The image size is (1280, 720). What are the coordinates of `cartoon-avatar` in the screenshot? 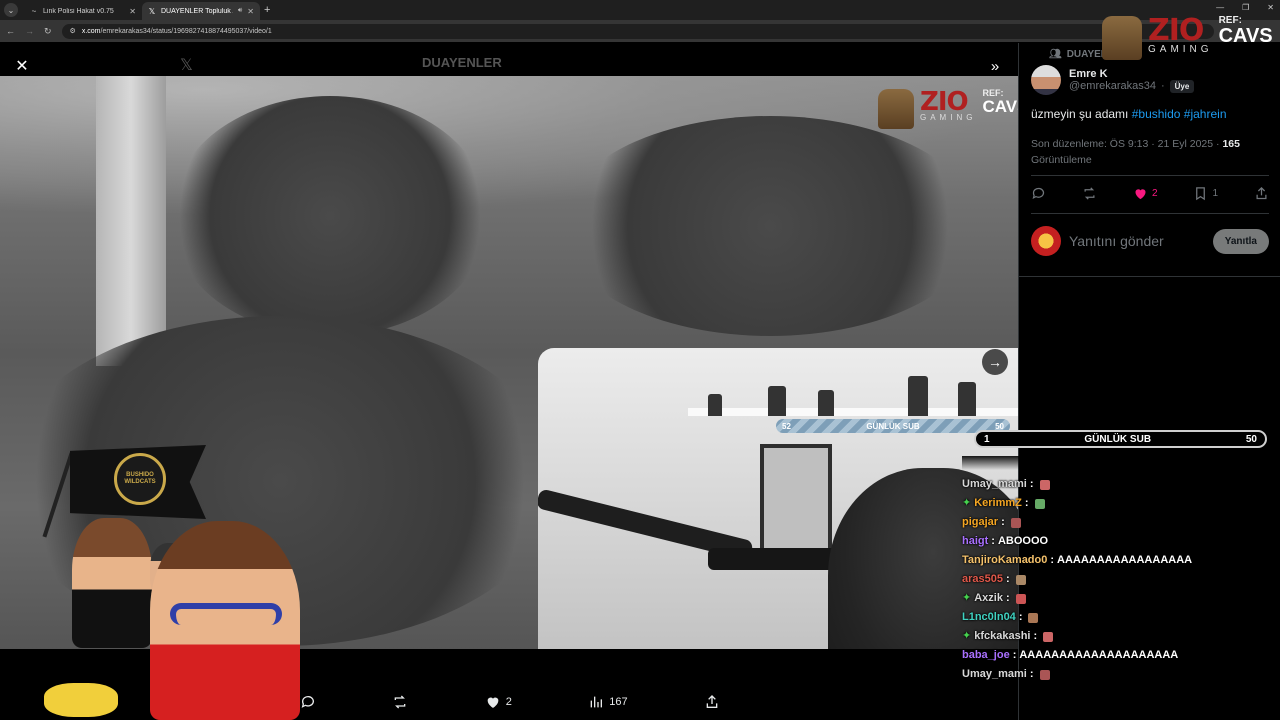 It's located at (112, 583).